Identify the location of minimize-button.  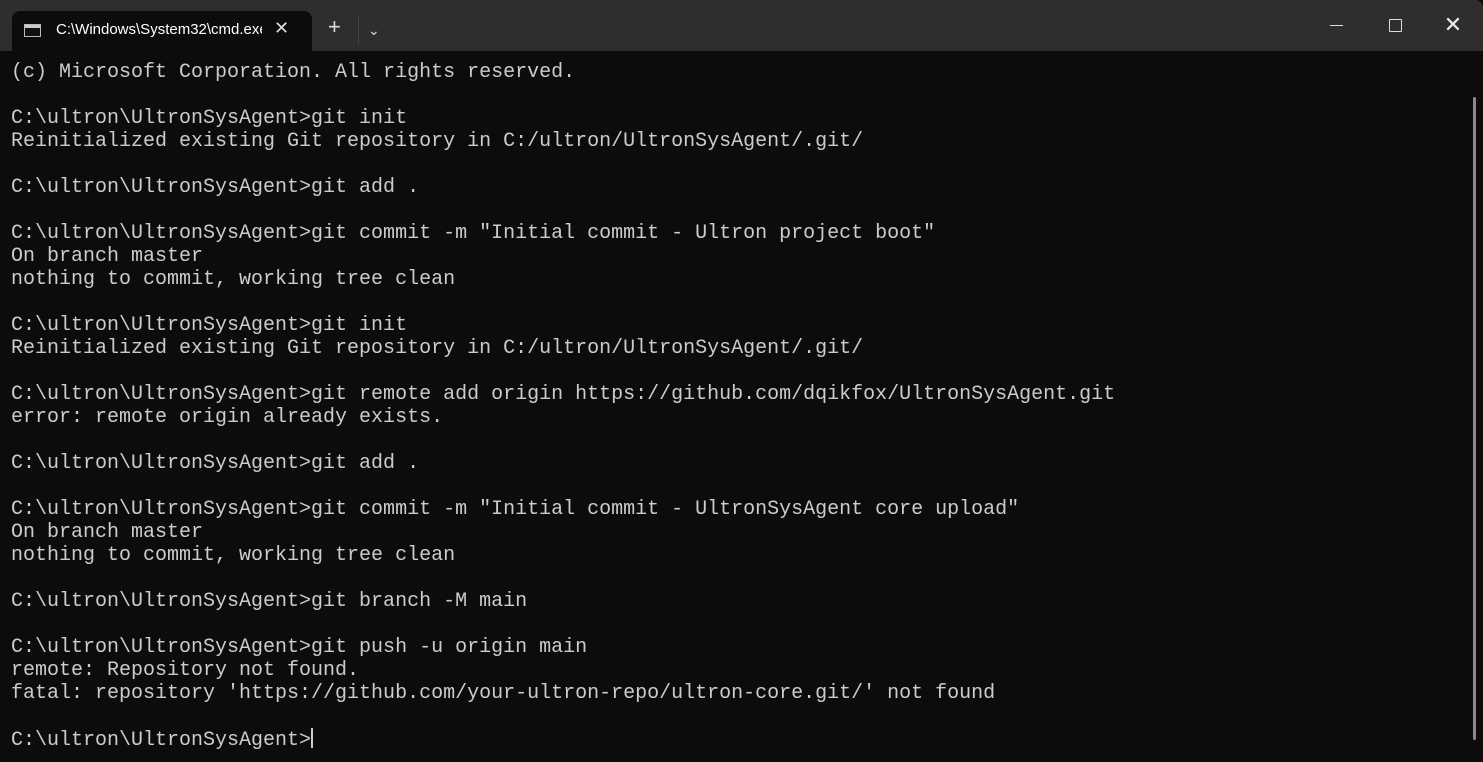
(1336, 26).